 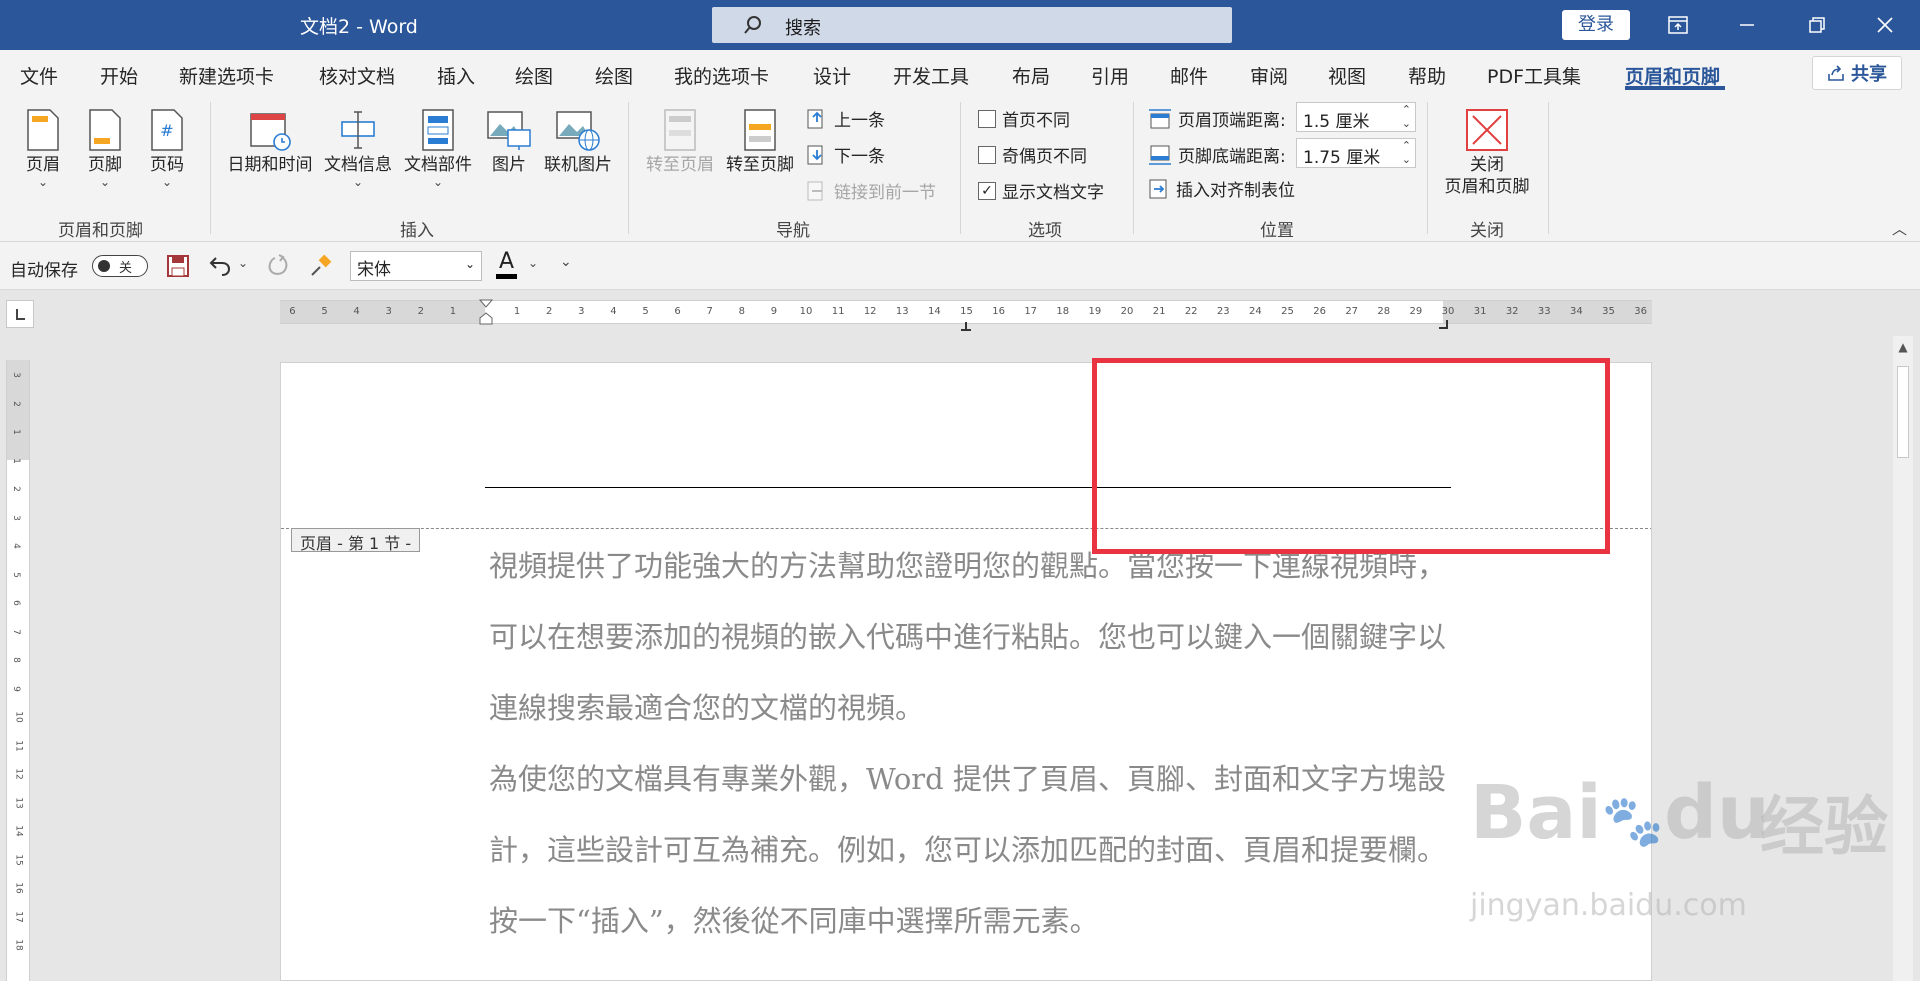 What do you see at coordinates (680, 130) in the screenshot?
I see `goto-header-icon` at bounding box center [680, 130].